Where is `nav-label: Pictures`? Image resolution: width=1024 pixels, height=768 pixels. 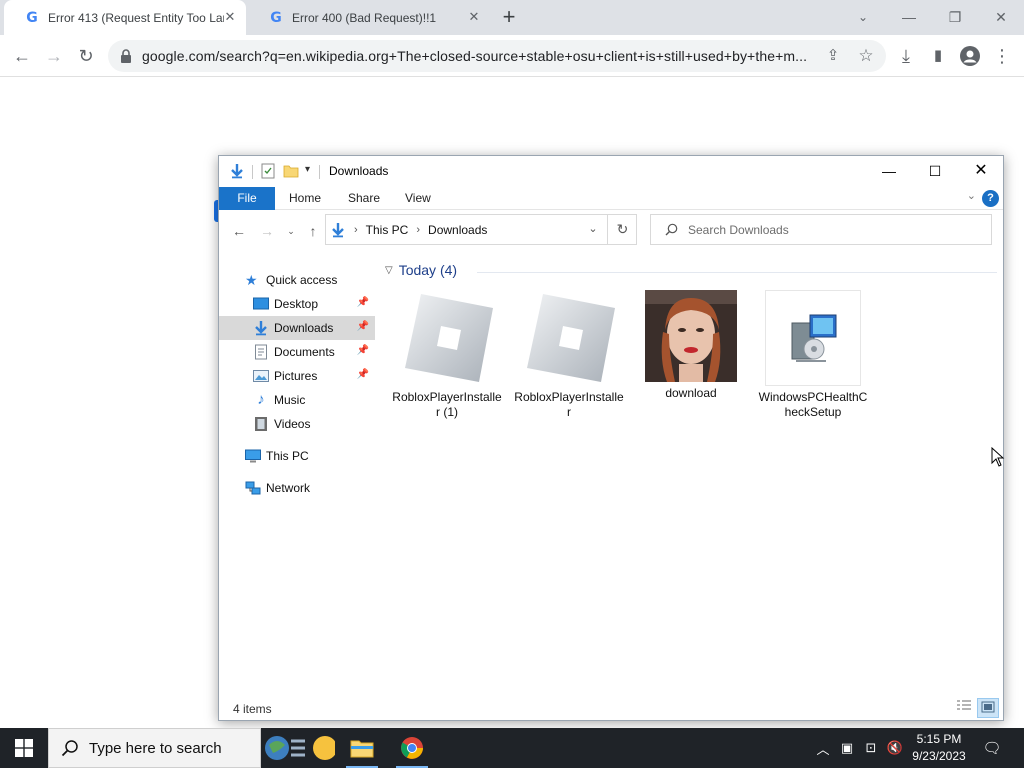 nav-label: Pictures is located at coordinates (296, 376).